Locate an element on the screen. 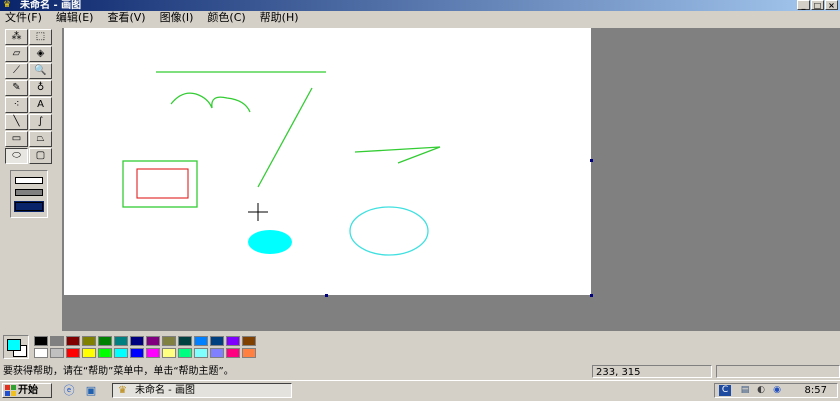 The image size is (840, 401). tool-airbrush: ⁖ is located at coordinates (16, 105).